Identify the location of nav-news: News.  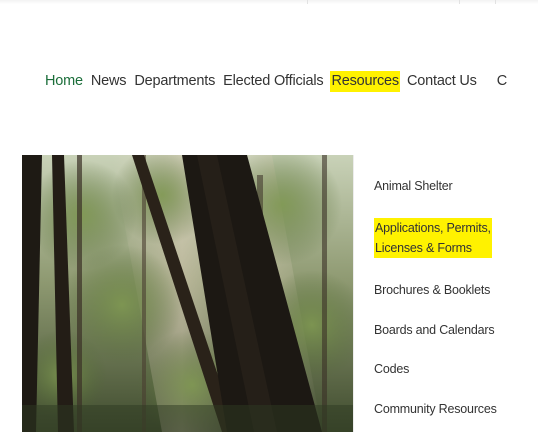
(108, 81).